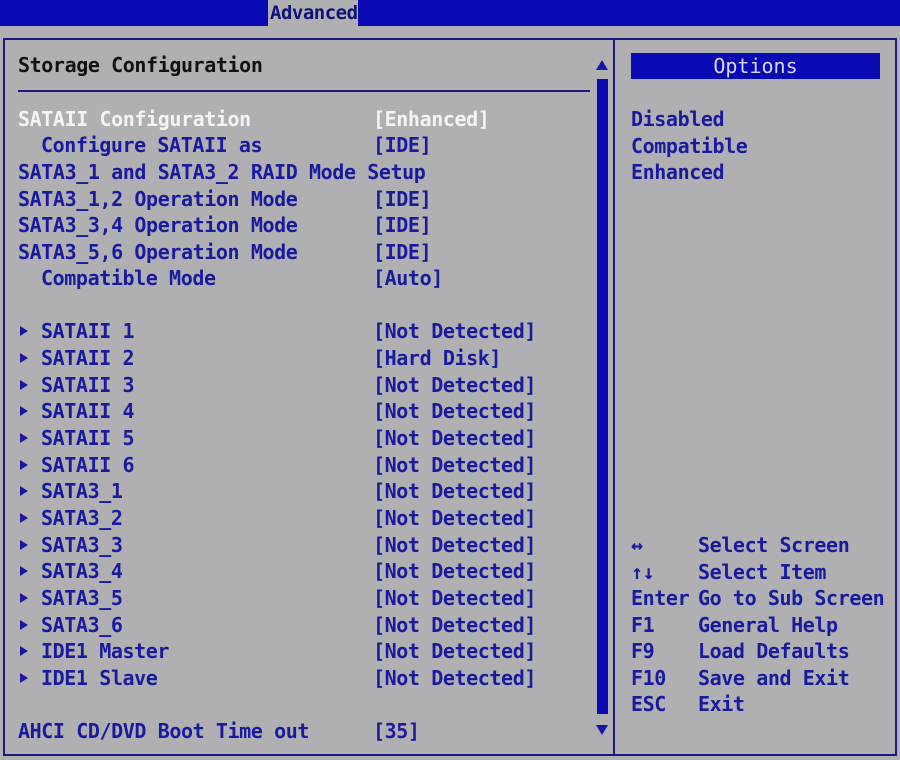  What do you see at coordinates (774, 545) in the screenshot?
I see `key-description: Select Screen` at bounding box center [774, 545].